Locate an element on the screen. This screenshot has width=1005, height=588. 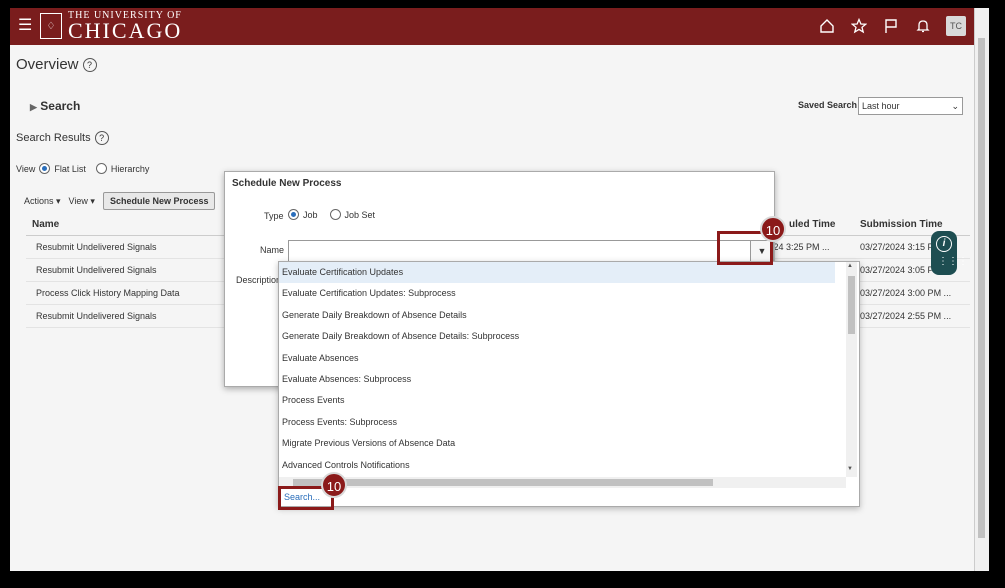
saved-search-label: Saved Search is located at coordinates (828, 105).